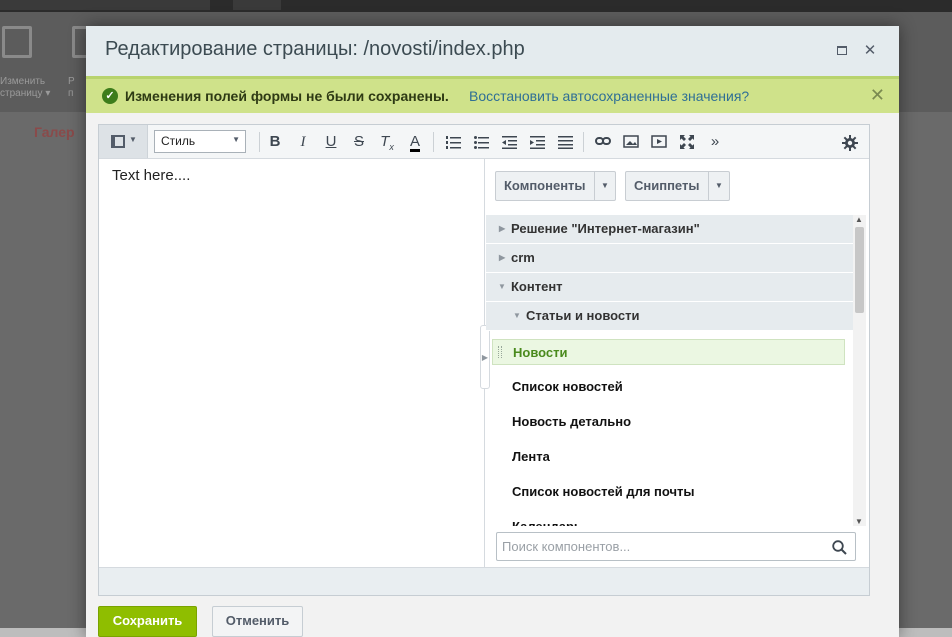 This screenshot has height=637, width=952. I want to click on image-icon, so click(631, 141).